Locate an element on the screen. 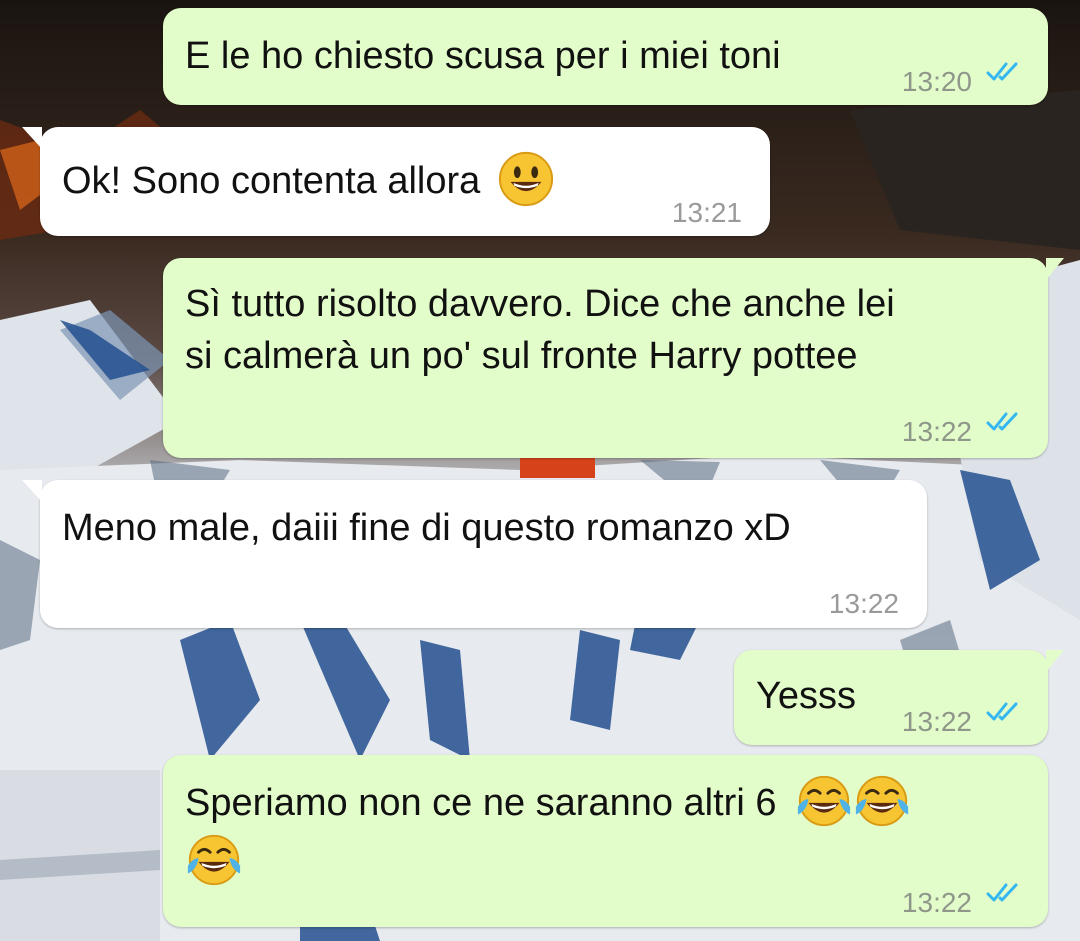  message-text-line is located at coordinates (214, 859).